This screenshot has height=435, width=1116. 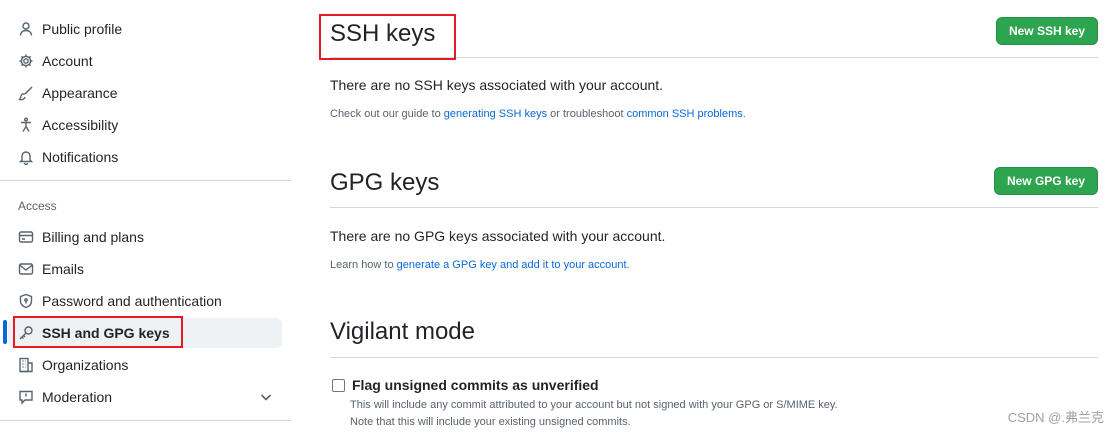 What do you see at coordinates (475, 385) in the screenshot?
I see `flag-unsigned-commits-label: Flag unsigned commits as unverified` at bounding box center [475, 385].